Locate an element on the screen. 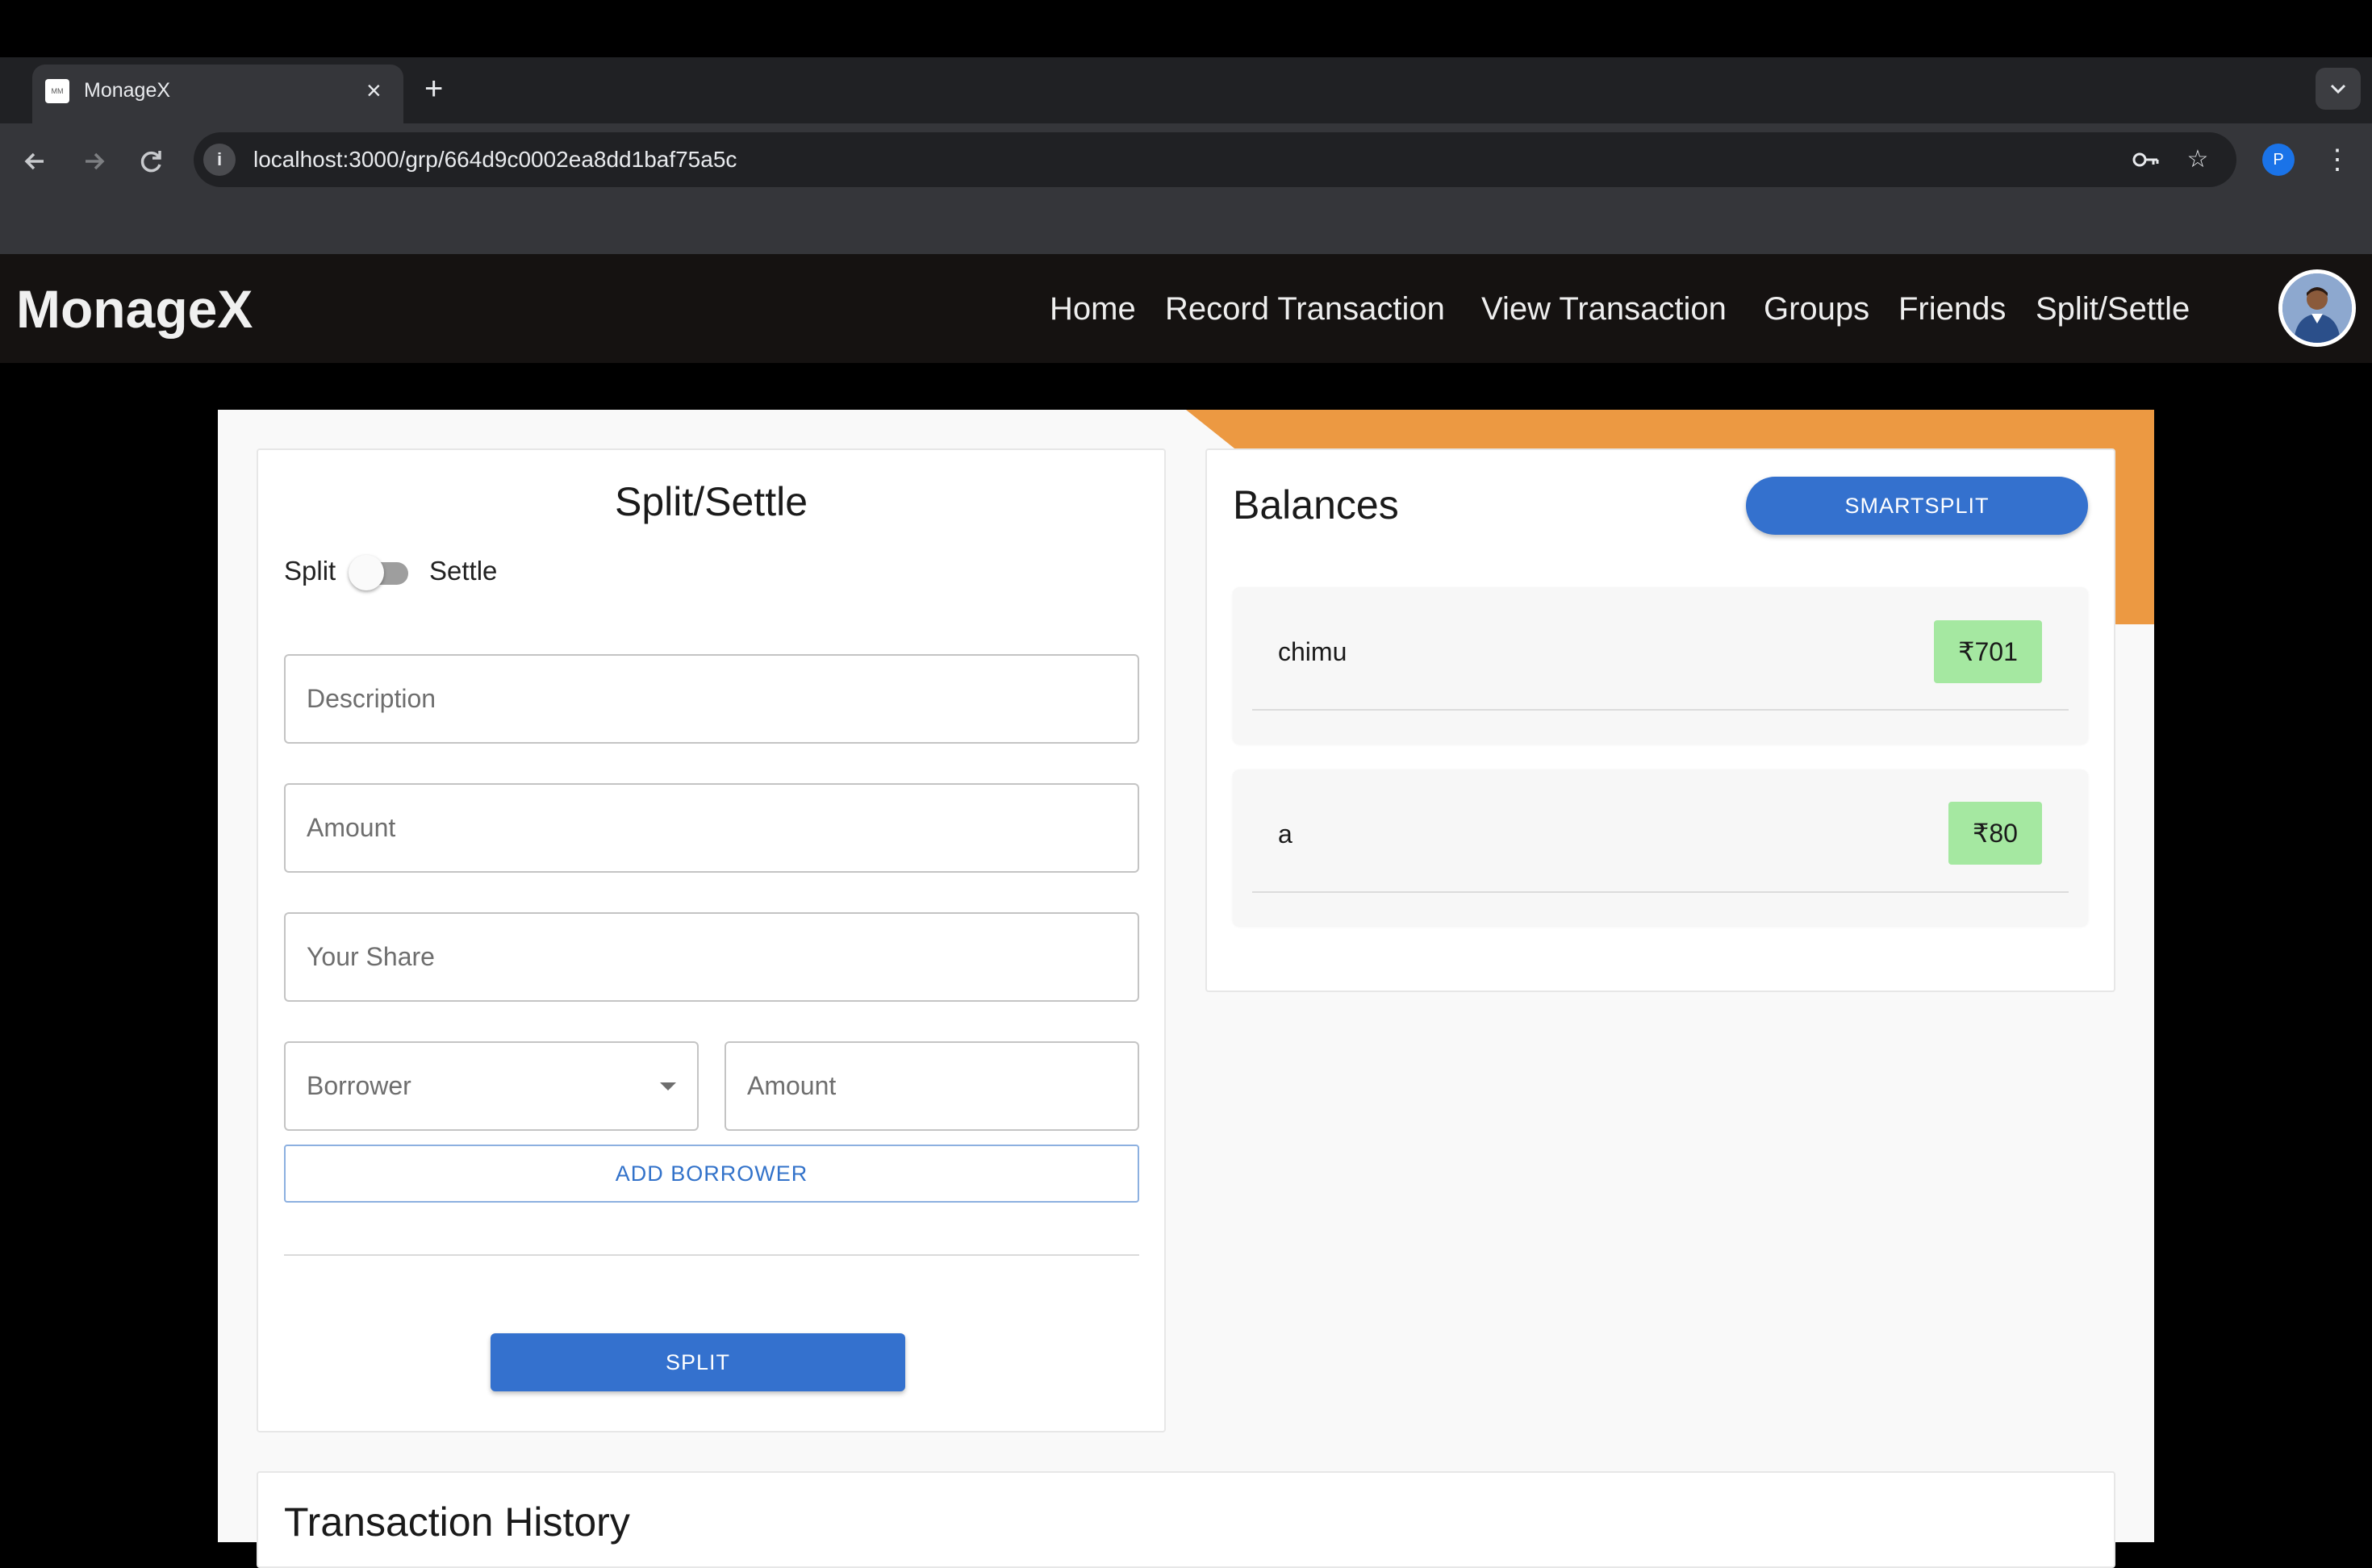 Image resolution: width=2372 pixels, height=1568 pixels. balance-name: chimu is located at coordinates (1312, 652).